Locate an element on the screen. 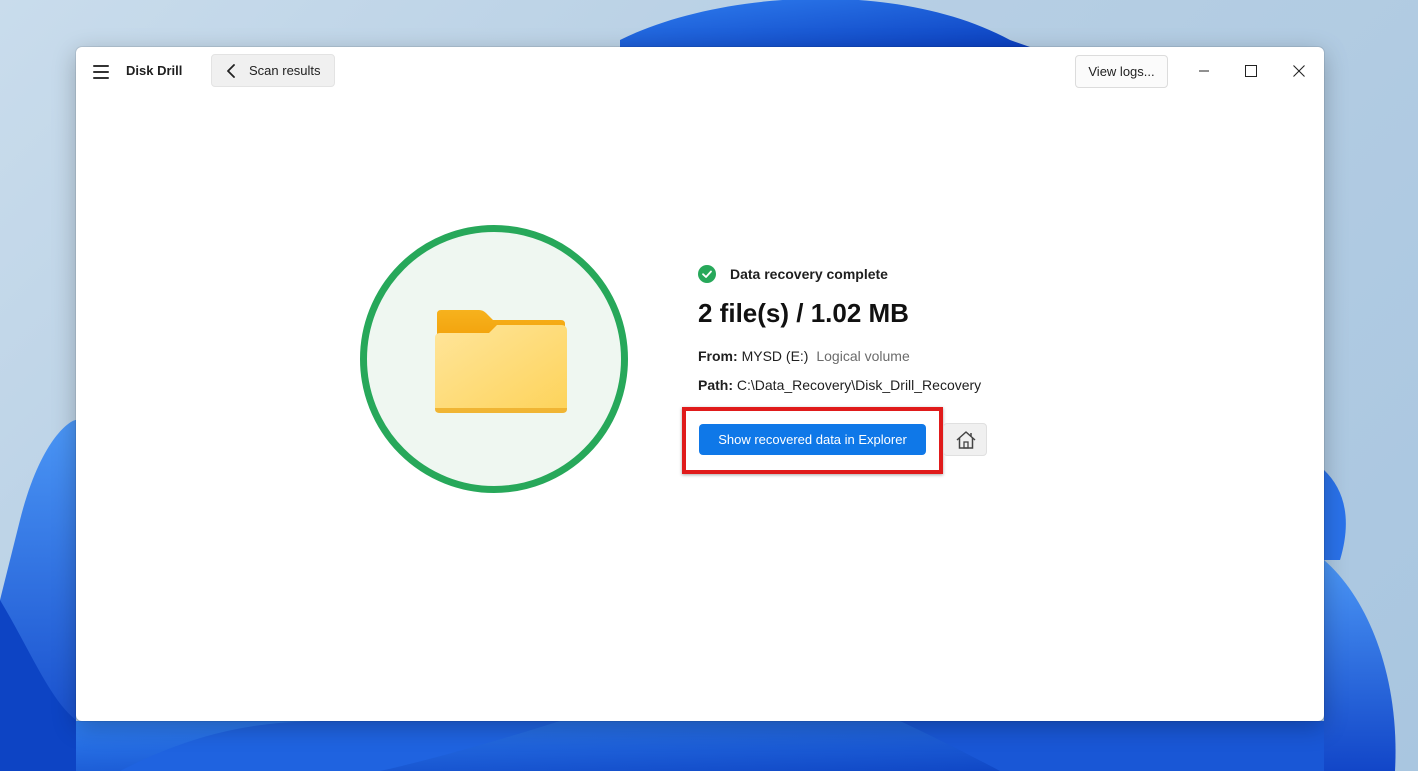 The width and height of the screenshot is (1418, 771). close-icon is located at coordinates (1299, 71).